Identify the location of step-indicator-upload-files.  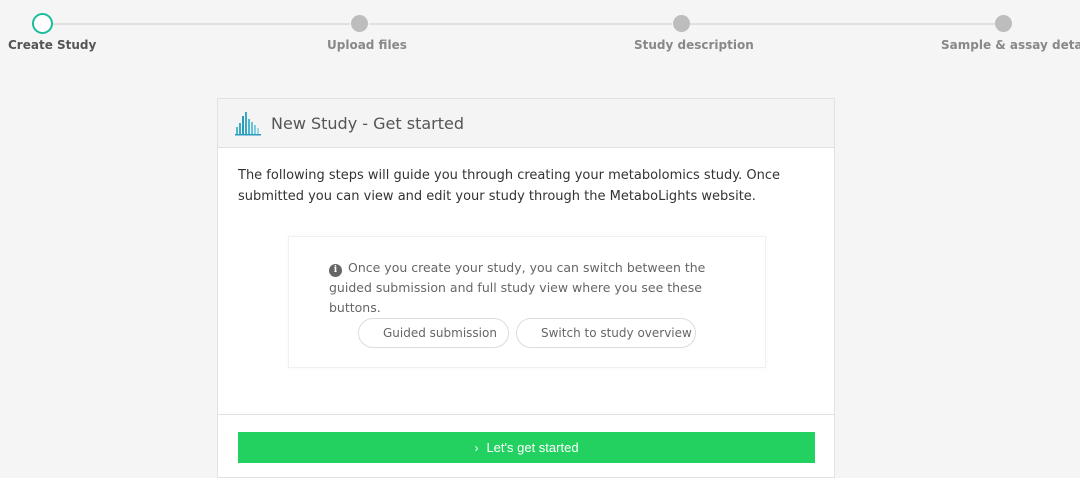
(359, 23).